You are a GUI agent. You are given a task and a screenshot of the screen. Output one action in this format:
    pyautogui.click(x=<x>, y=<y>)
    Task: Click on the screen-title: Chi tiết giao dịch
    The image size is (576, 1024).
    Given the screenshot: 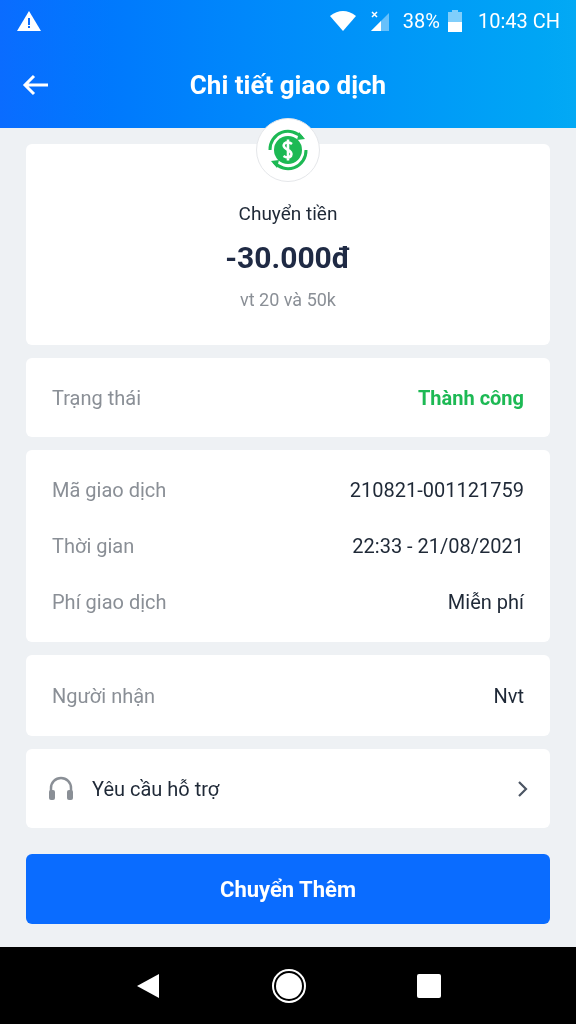 What is the action you would take?
    pyautogui.click(x=288, y=85)
    